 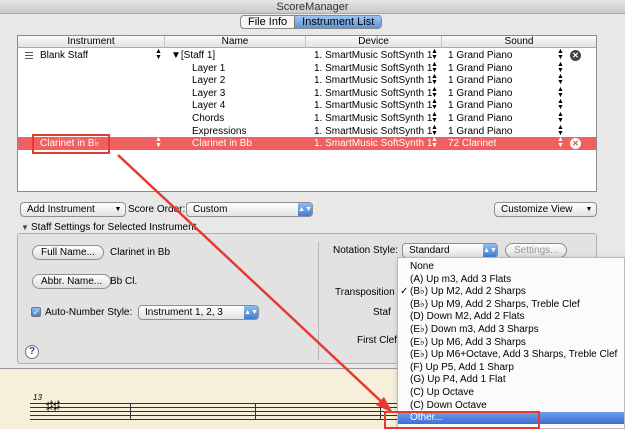 I want to click on menu-item: (E♭) Down m3, Add 3 Sharps, so click(x=511, y=330).